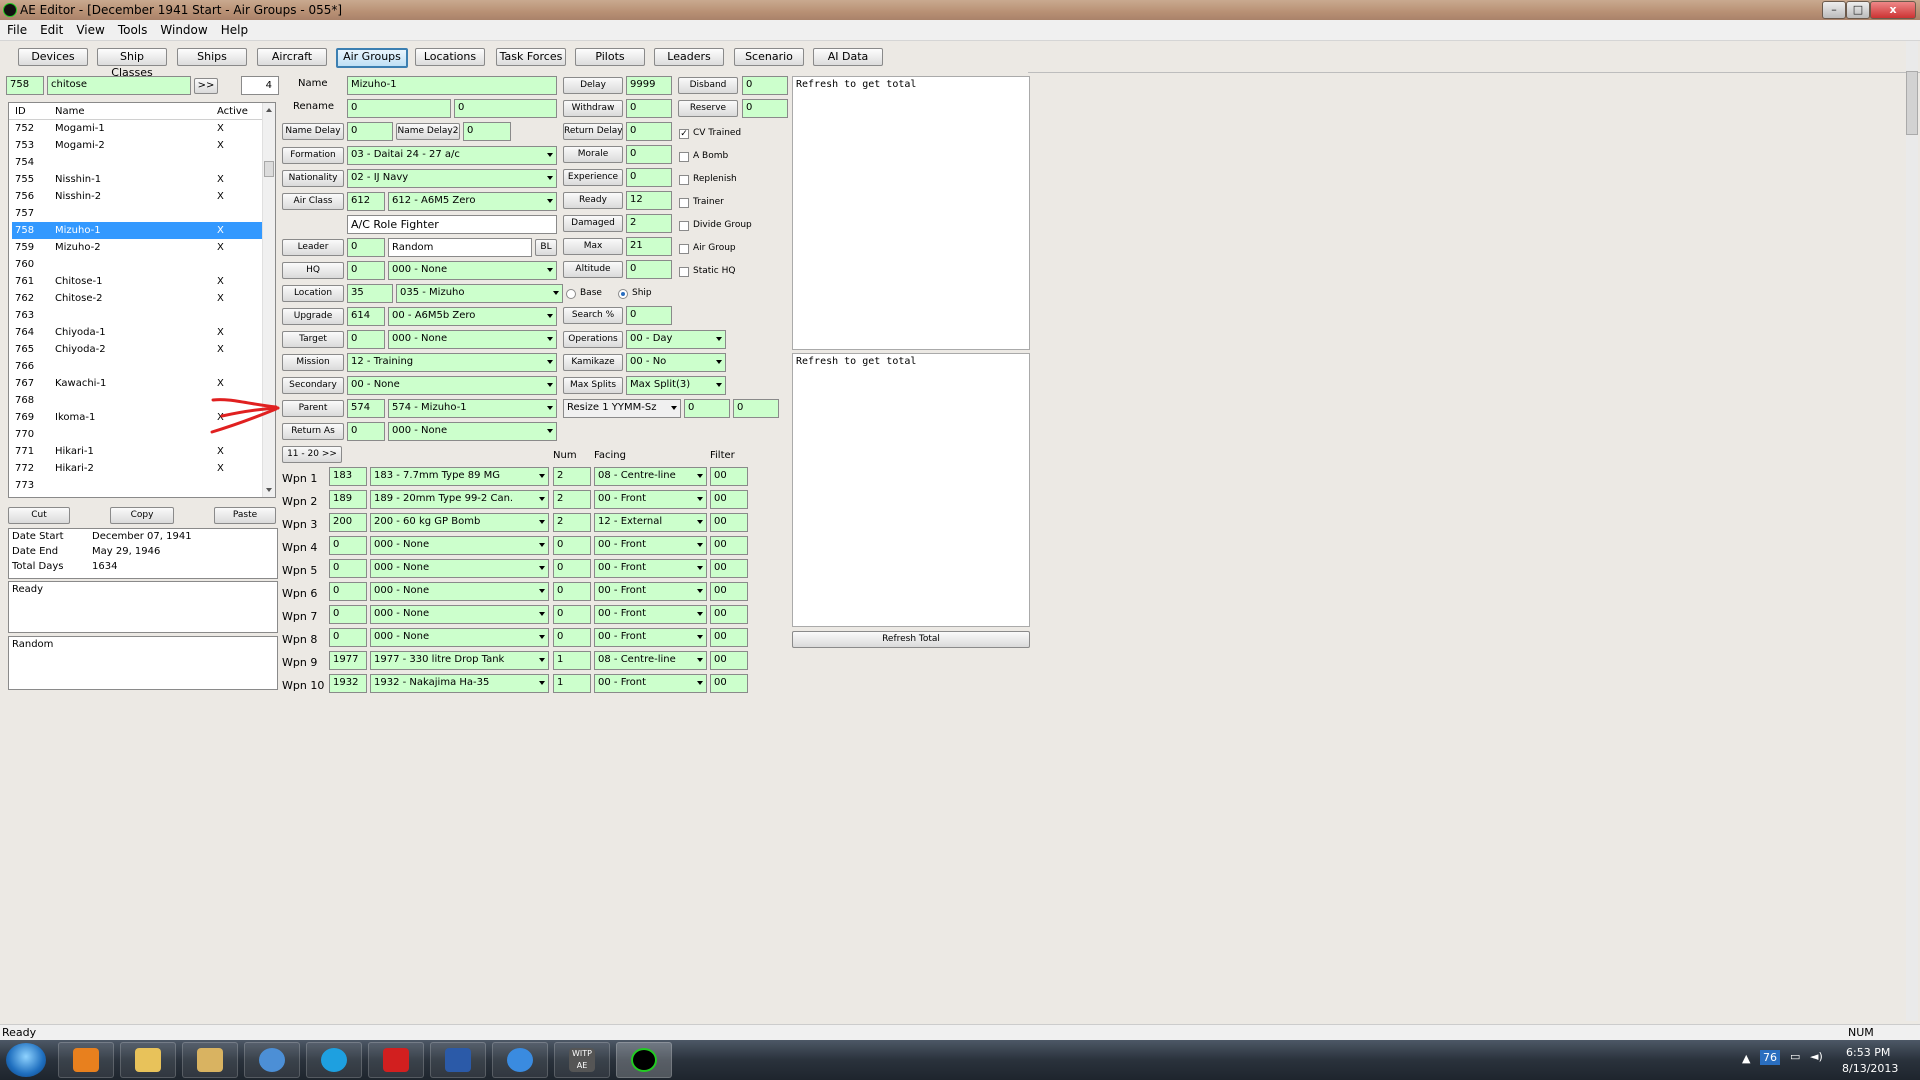 This screenshot has height=1080, width=1920. I want to click on taskbar-skype, so click(334, 1060).